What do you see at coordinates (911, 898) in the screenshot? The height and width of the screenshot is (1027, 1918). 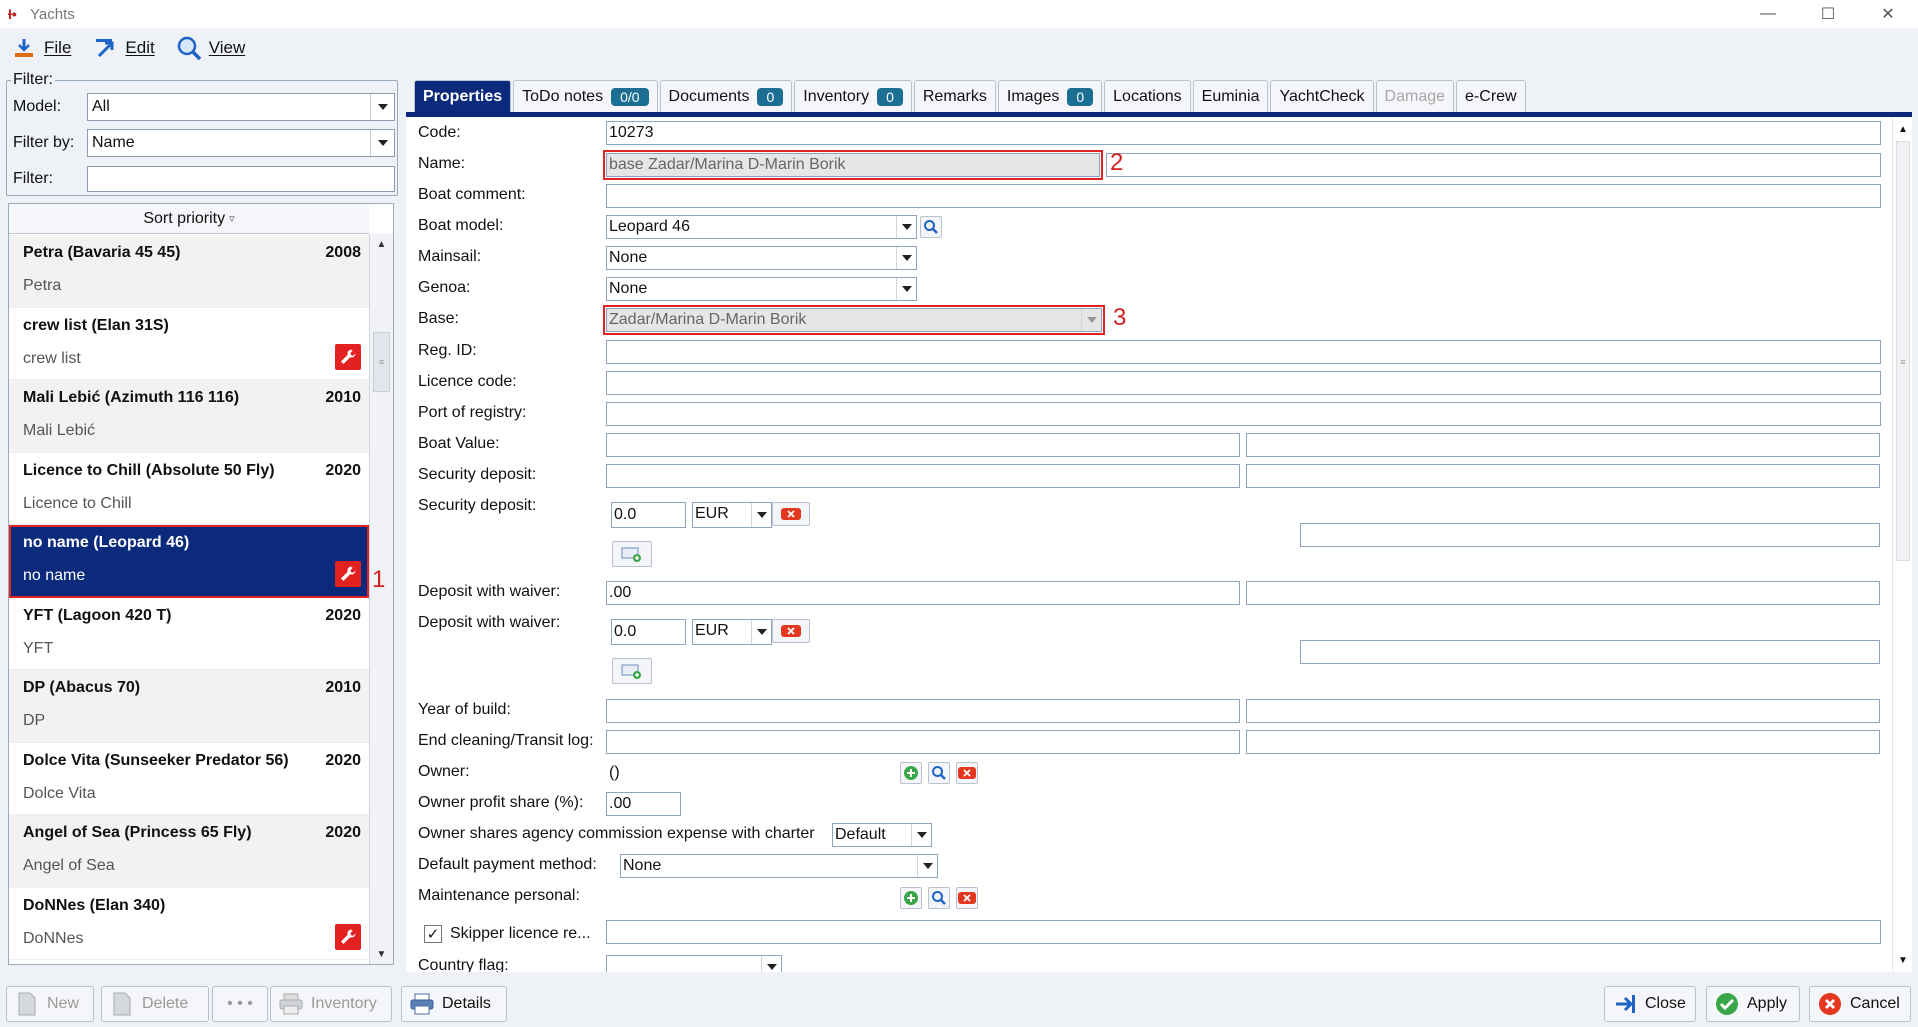 I see `add-maintenance-button` at bounding box center [911, 898].